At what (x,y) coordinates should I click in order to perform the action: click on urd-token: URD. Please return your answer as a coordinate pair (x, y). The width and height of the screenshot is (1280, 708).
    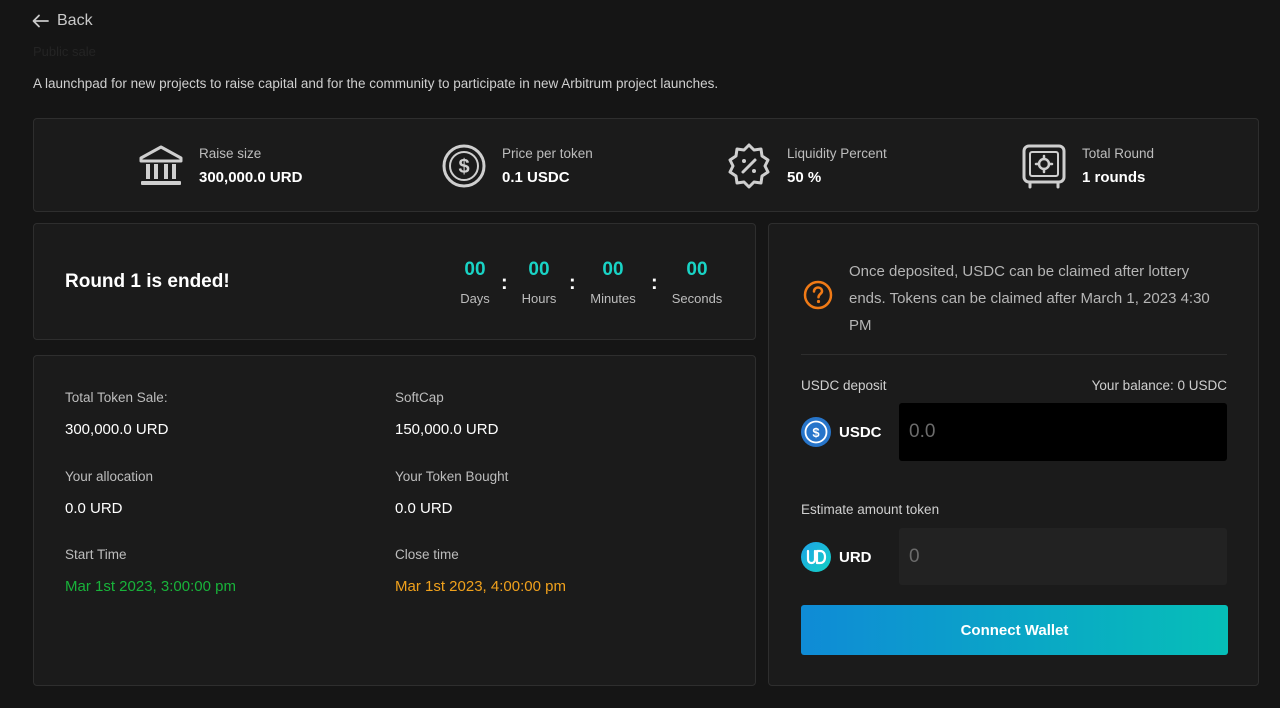
    Looking at the image, I should click on (836, 557).